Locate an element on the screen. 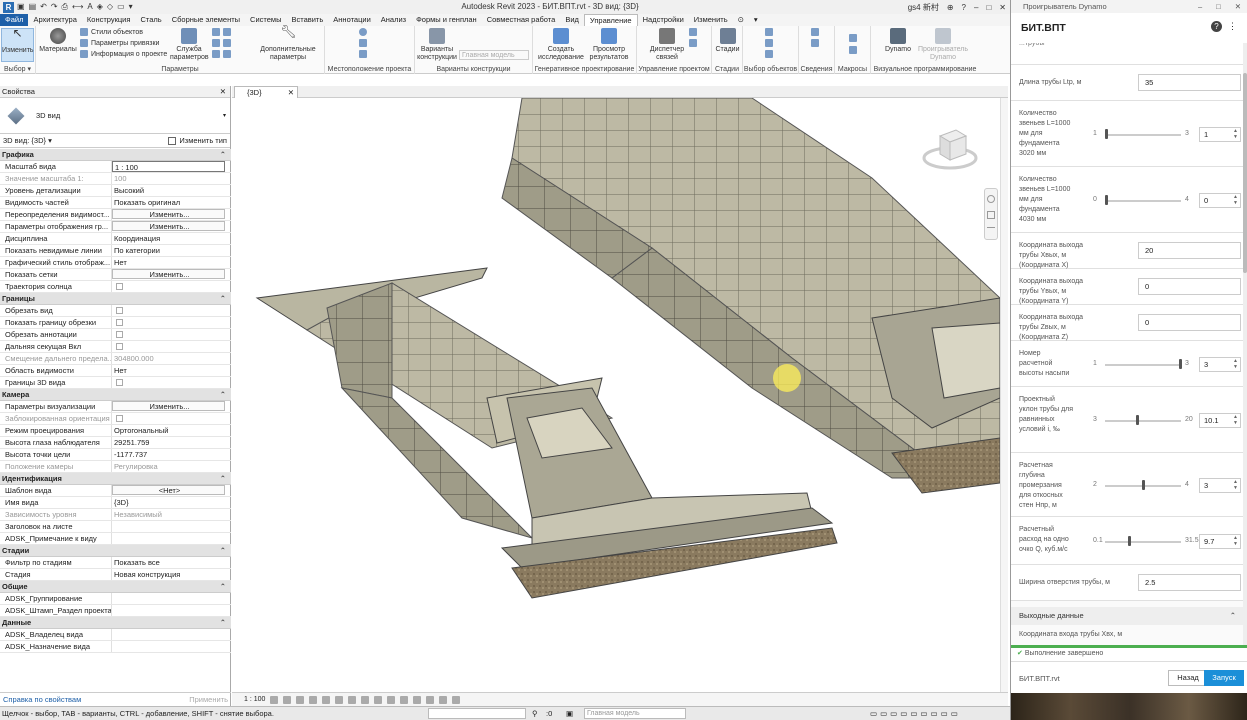  explore-results-button: Просмотр результатов is located at coordinates (609, 45).